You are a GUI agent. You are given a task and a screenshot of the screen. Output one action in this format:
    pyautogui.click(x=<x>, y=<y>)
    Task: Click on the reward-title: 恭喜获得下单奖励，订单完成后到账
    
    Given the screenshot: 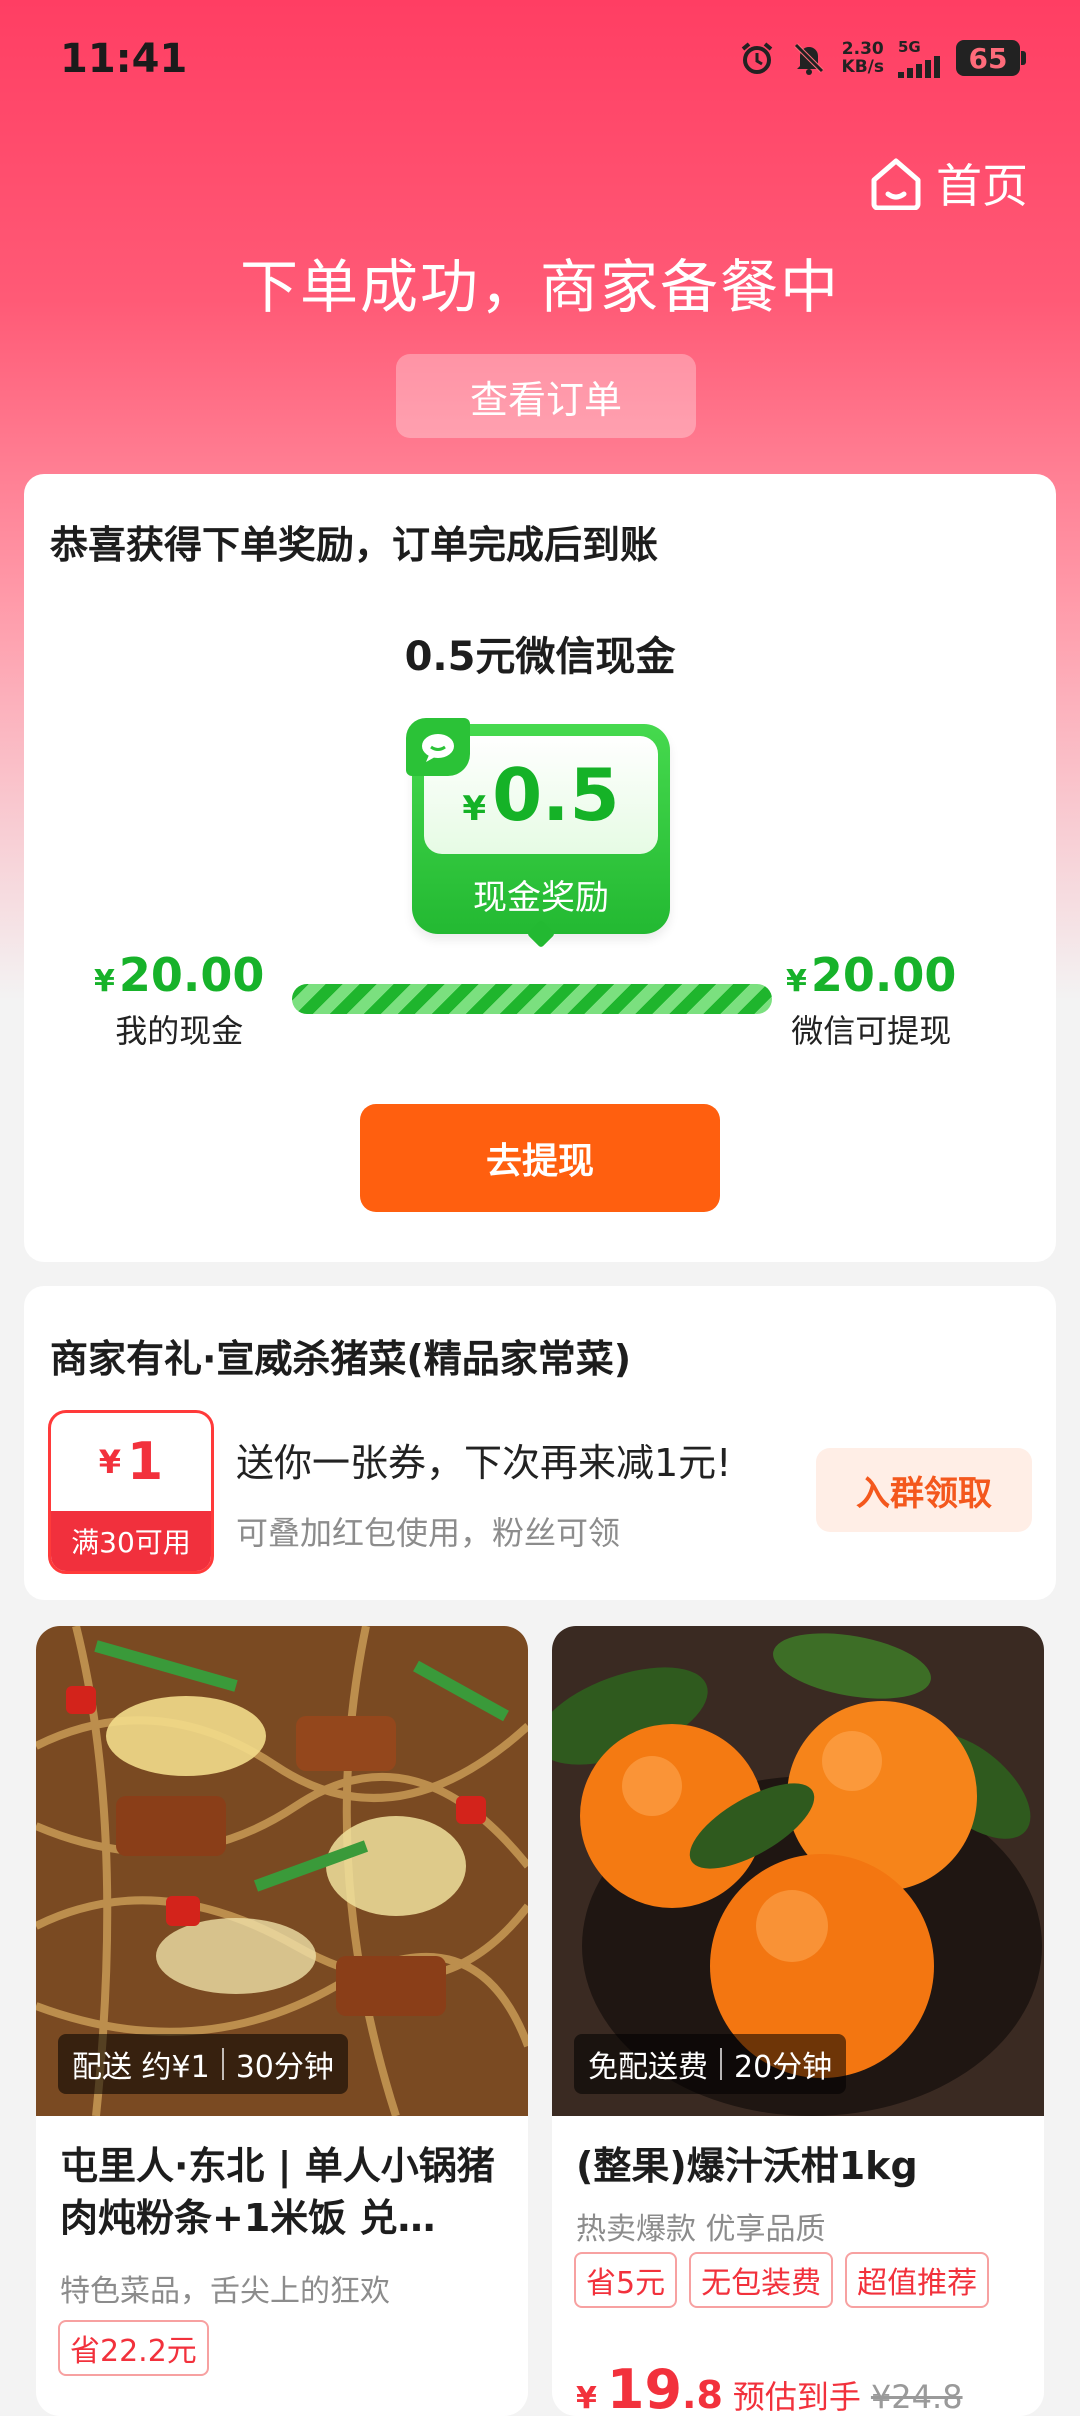 What is the action you would take?
    pyautogui.click(x=354, y=545)
    